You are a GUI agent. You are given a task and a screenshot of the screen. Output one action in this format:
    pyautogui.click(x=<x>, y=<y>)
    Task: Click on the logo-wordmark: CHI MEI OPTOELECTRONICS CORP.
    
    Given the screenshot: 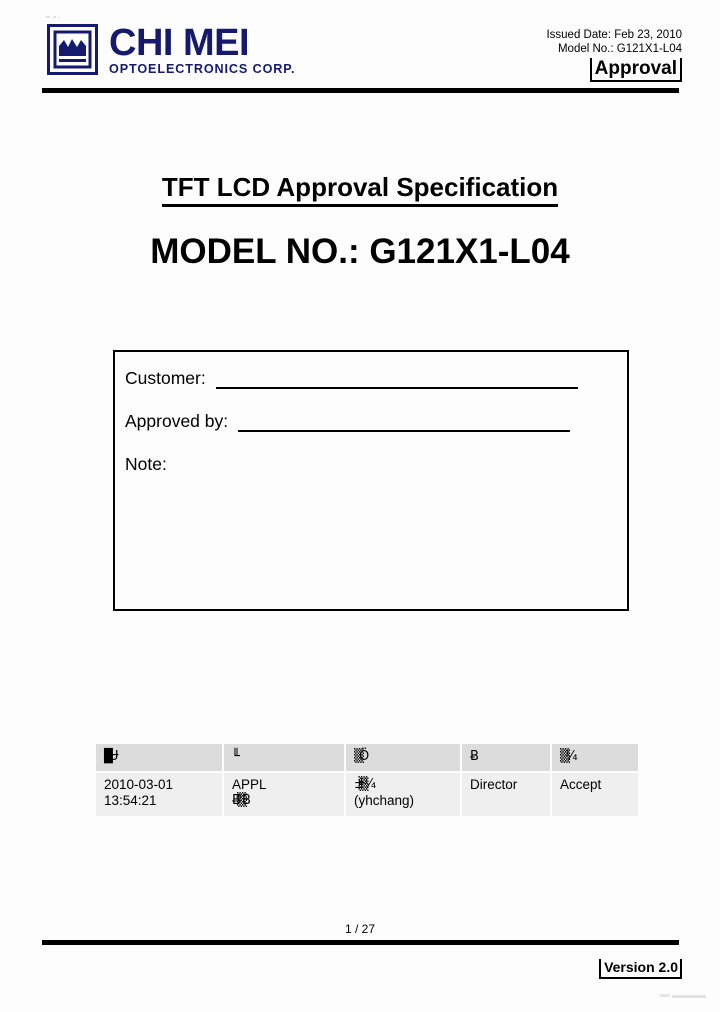 What is the action you would take?
    pyautogui.click(x=202, y=50)
    